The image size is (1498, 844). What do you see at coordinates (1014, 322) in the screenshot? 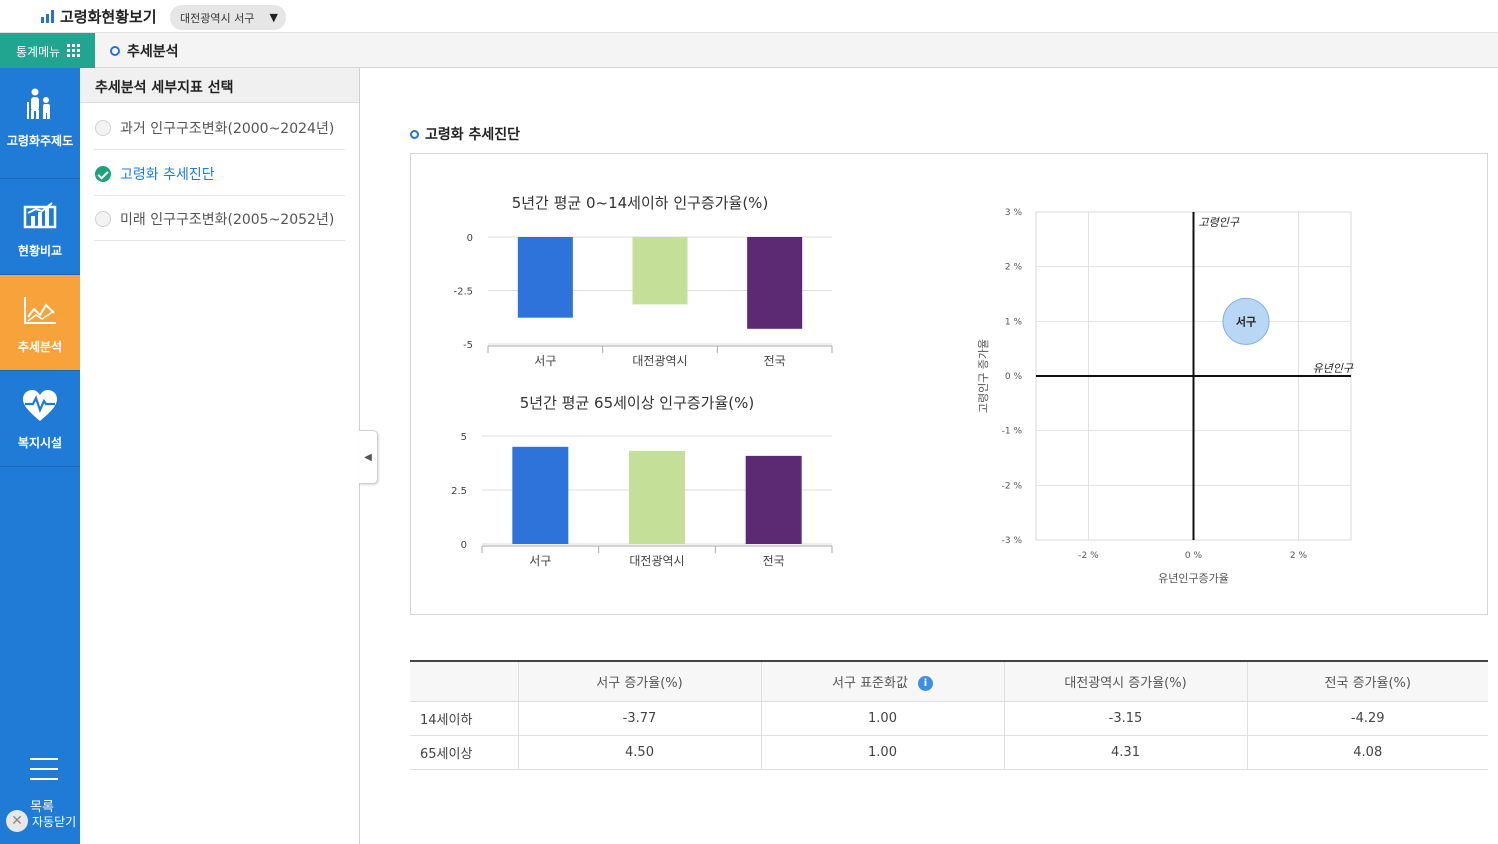
I see `y-tick-label: 1 %` at bounding box center [1014, 322].